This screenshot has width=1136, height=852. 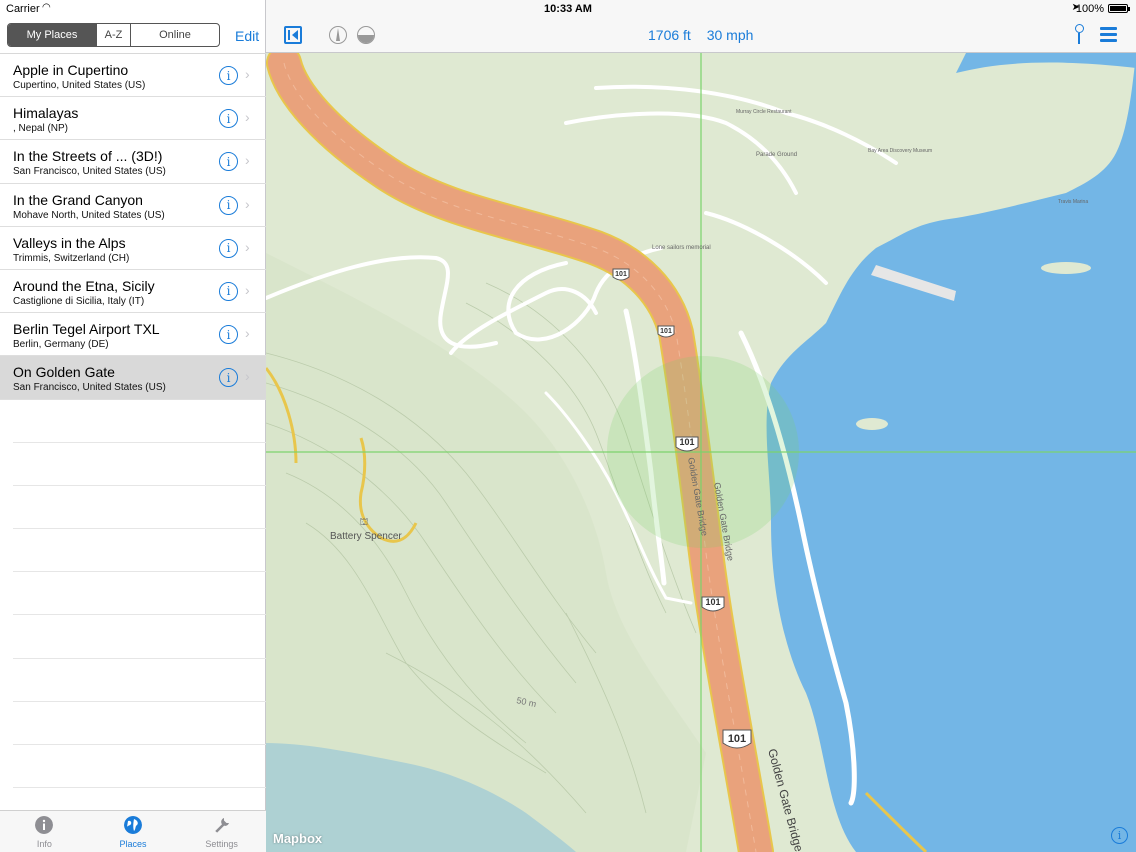 I want to click on places-segmented-control: My Places A-Z Online, so click(x=113, y=35).